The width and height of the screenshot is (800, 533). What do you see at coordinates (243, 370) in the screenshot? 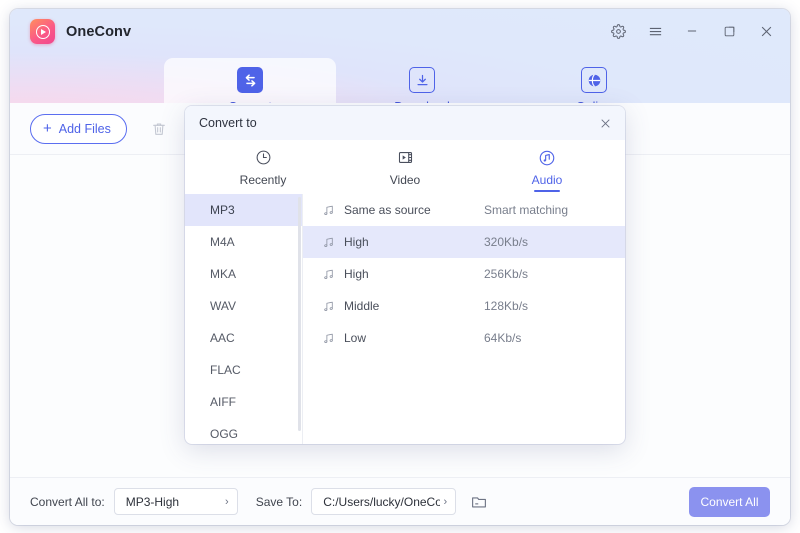
I see `format-item-flac: FLAC` at bounding box center [243, 370].